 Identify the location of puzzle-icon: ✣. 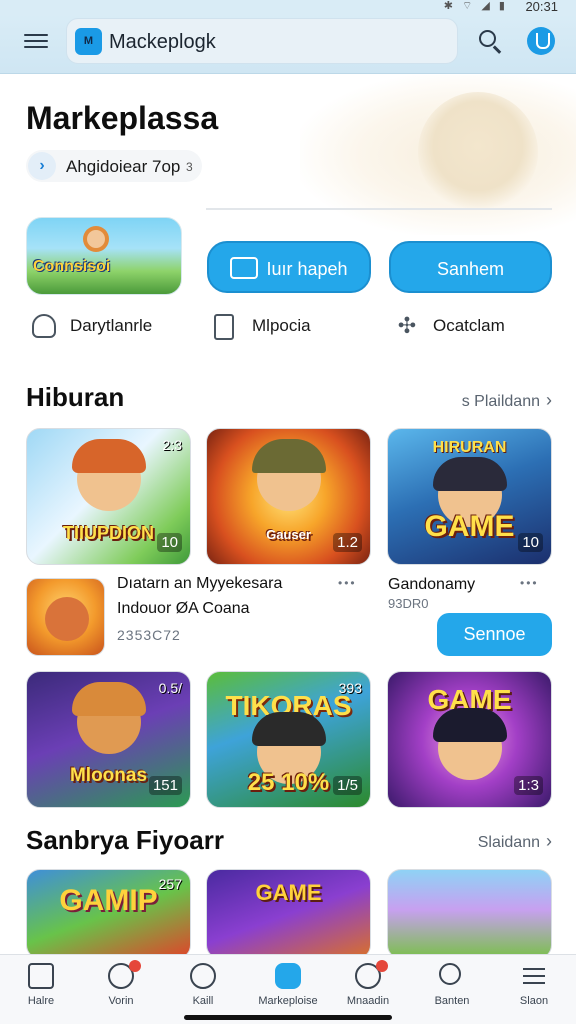
(407, 325).